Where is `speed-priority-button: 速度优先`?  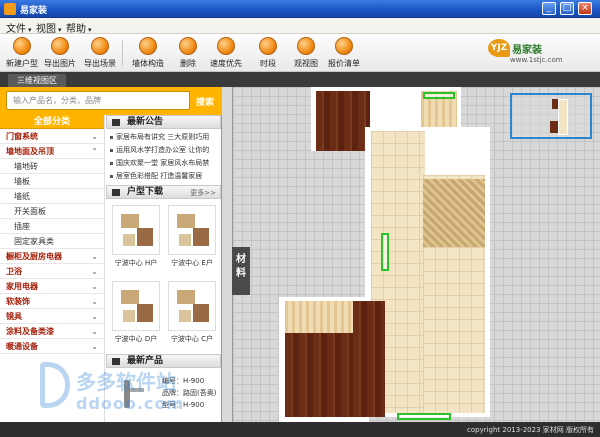
speed-priority-button: 速度优先 is located at coordinates (226, 54).